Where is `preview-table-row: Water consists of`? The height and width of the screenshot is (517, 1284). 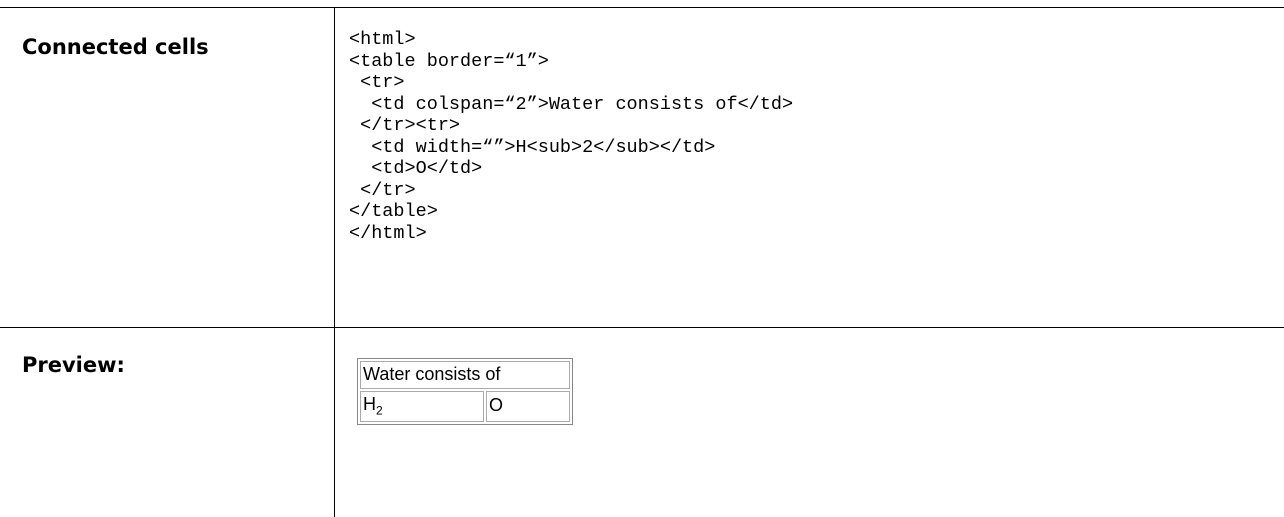
preview-table-row: Water consists of is located at coordinates (465, 375).